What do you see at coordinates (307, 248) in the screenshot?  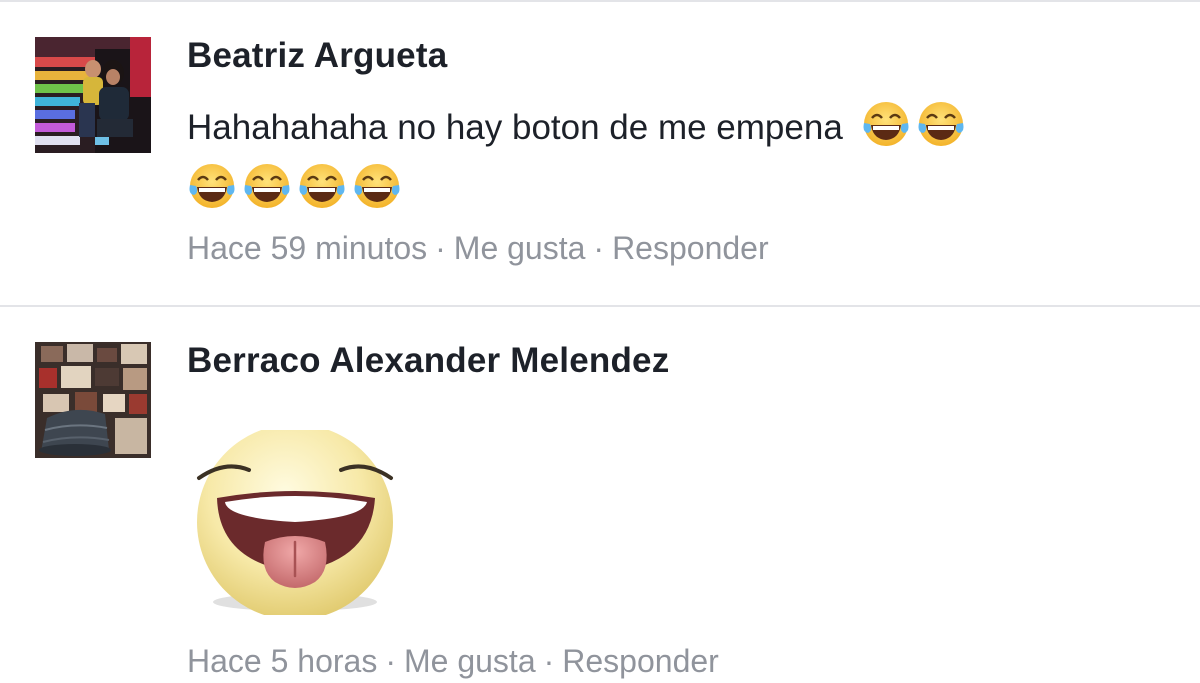 I see `comment-timestamp: Hace 59 minutos` at bounding box center [307, 248].